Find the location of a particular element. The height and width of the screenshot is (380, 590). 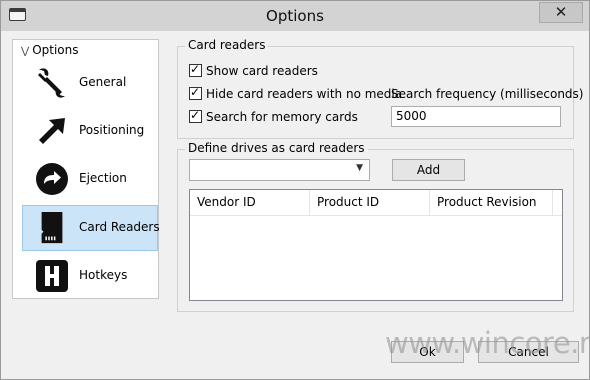

column-header-vendor-id: Vendor ID is located at coordinates (250, 202).